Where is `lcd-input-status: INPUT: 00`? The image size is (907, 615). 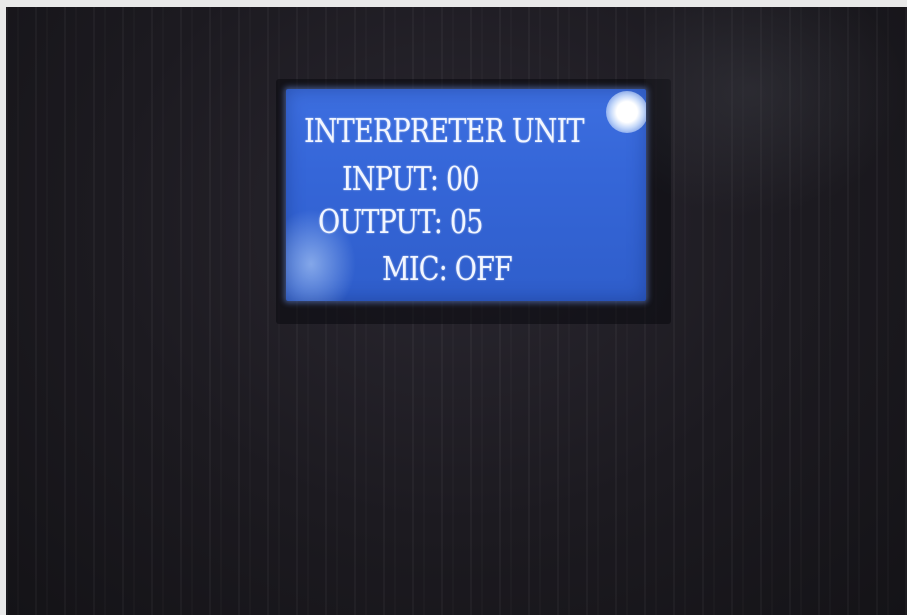 lcd-input-status: INPUT: 00 is located at coordinates (411, 178).